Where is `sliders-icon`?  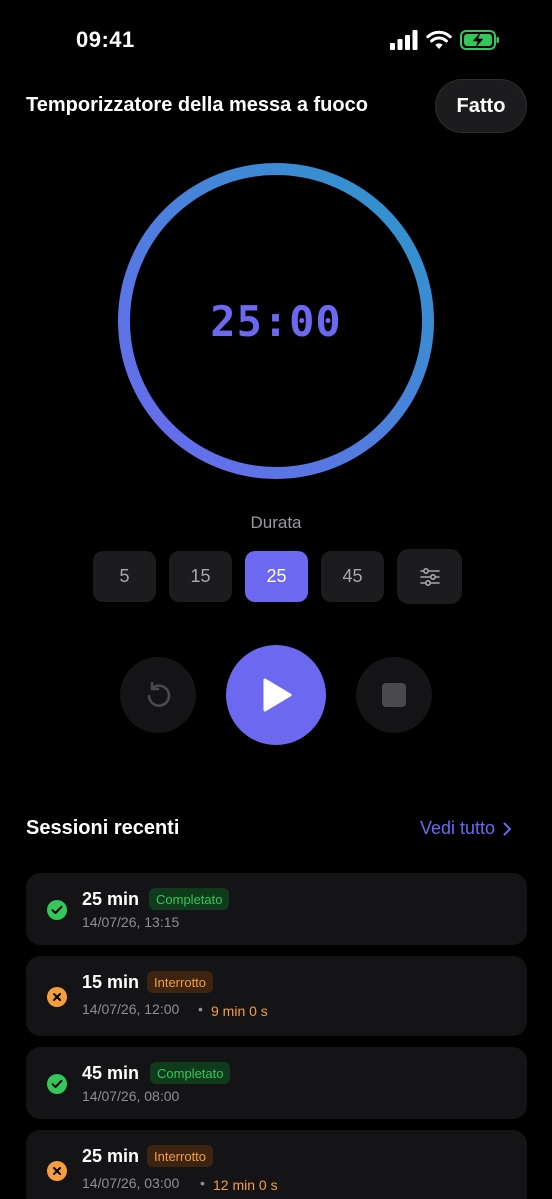 sliders-icon is located at coordinates (429, 576).